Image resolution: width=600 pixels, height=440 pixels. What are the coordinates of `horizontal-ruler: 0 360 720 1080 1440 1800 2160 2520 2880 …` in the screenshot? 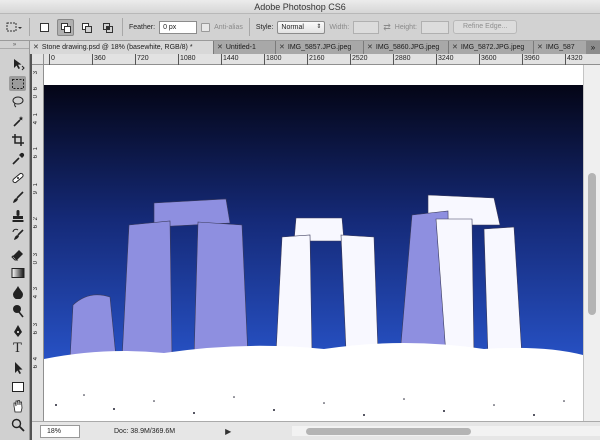 It's located at (322, 59).